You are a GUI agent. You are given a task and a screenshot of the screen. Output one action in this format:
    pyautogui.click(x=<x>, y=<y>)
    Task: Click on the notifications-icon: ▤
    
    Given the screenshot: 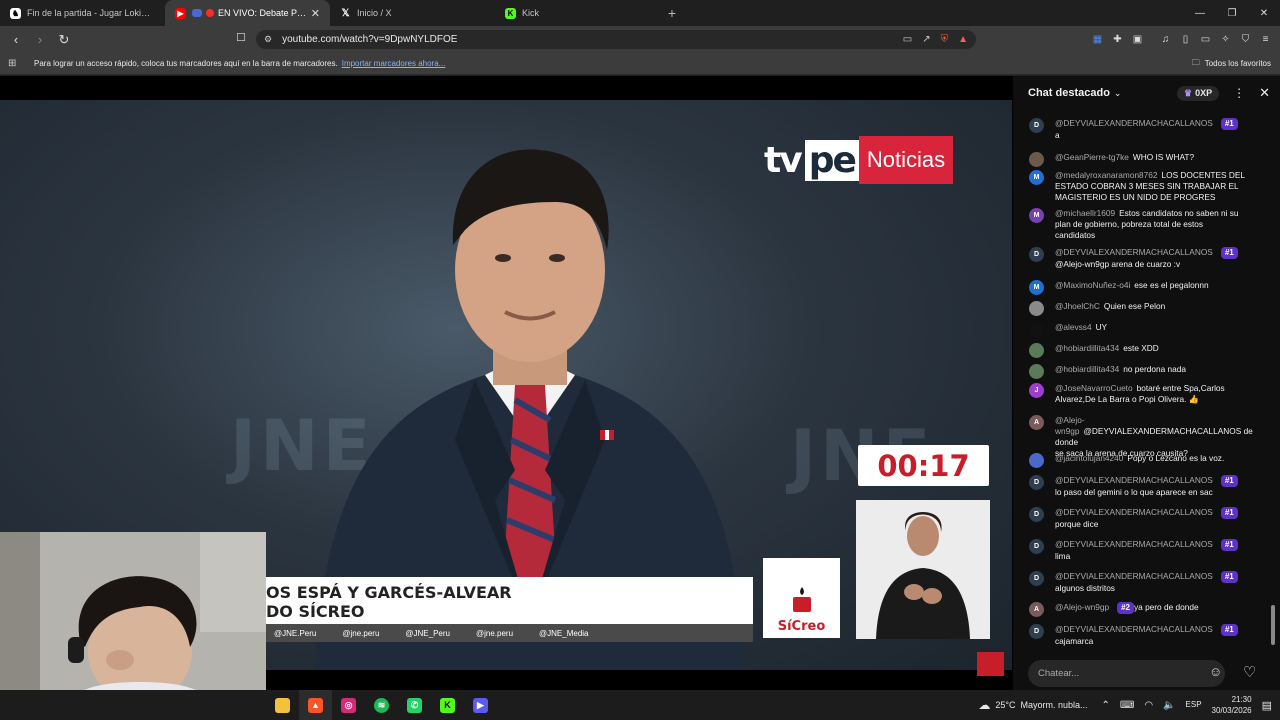 What is the action you would take?
    pyautogui.click(x=1267, y=705)
    